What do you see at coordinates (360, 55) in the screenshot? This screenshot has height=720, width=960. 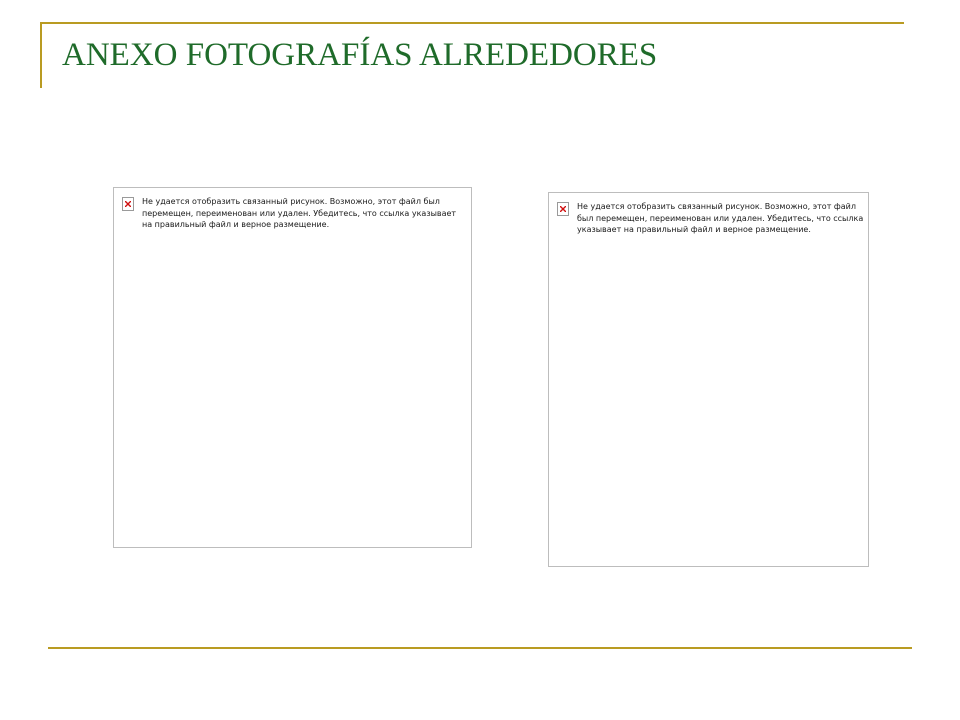 I see `slide-title: ANEXO FOTOGRAFÍAS ALREDEDORES` at bounding box center [360, 55].